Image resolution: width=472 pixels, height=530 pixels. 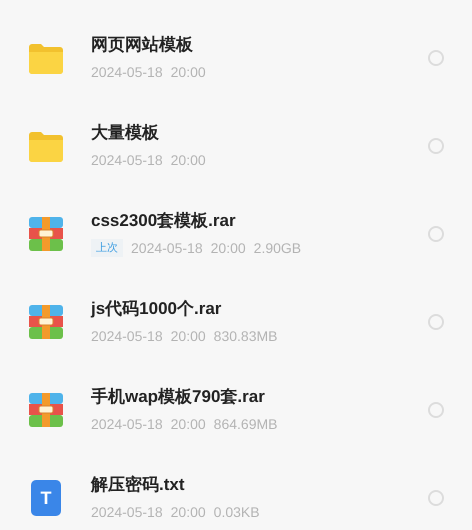 What do you see at coordinates (46, 498) in the screenshot?
I see `text-file-icon: T` at bounding box center [46, 498].